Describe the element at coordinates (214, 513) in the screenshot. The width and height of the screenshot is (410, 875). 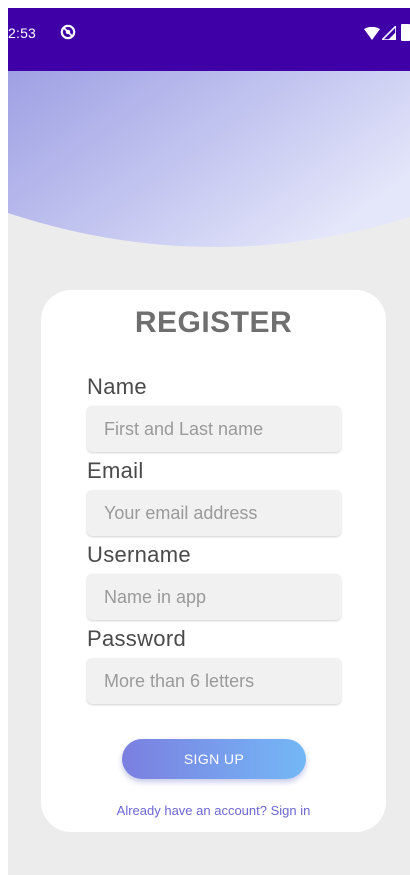
I see `email-input` at that location.